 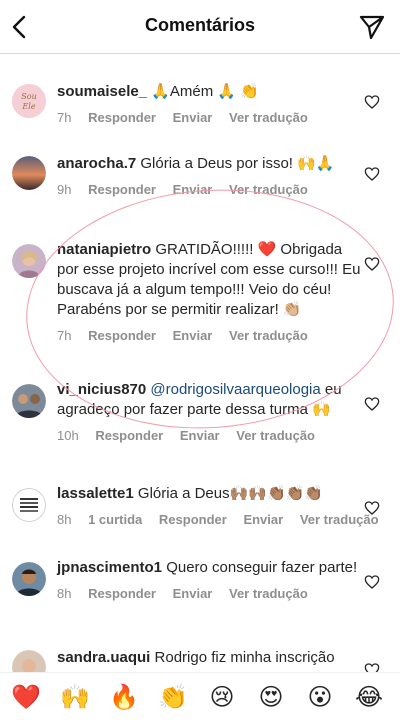 I want to click on comment-body: sandra.uaqui Rodrigo fiz minha inscrição, so click(x=210, y=658).